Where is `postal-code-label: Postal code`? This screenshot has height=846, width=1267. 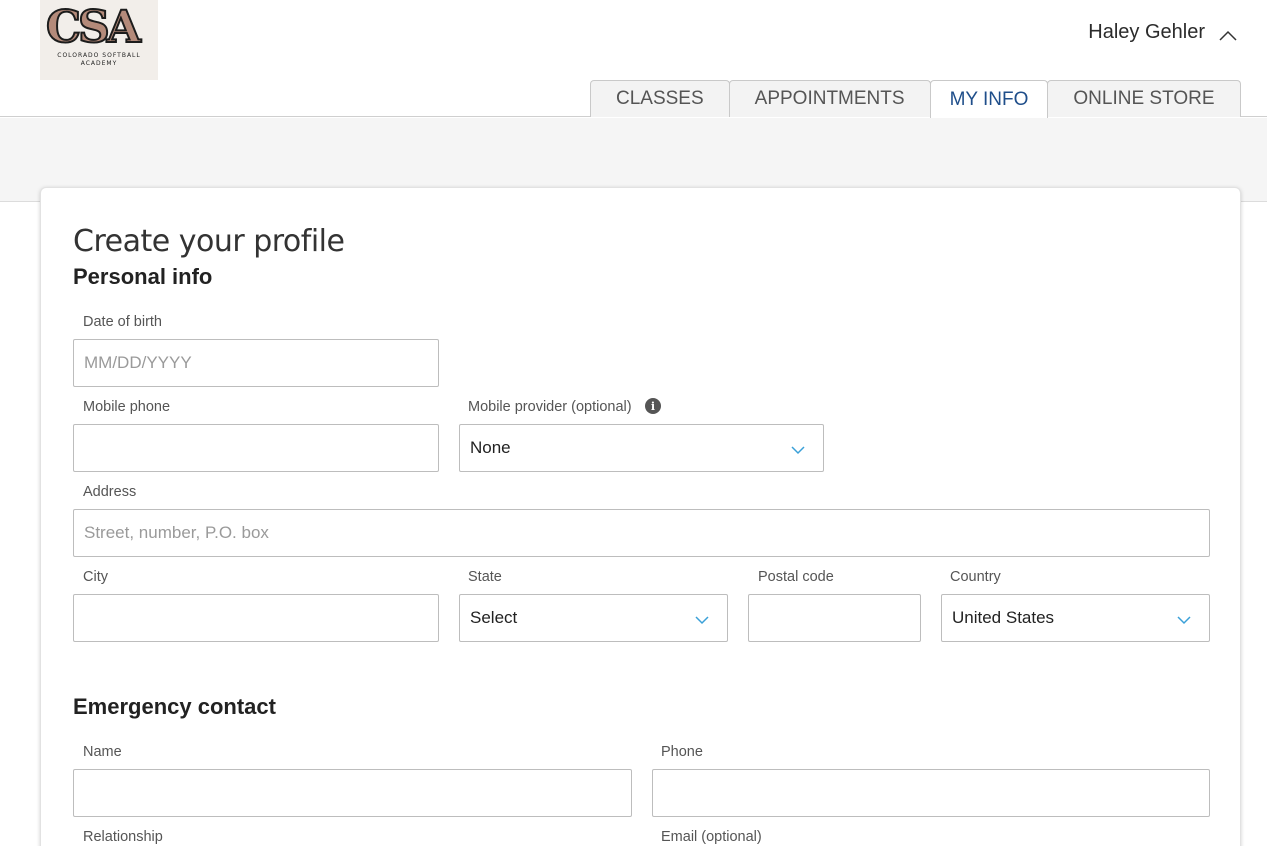
postal-code-label: Postal code is located at coordinates (796, 577).